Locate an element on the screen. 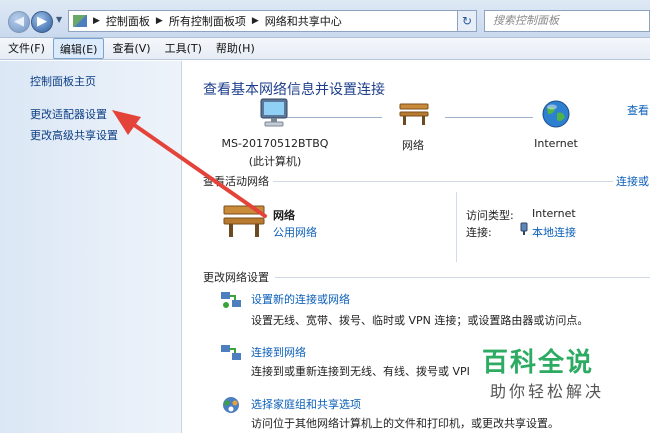  watermark-title: 百科全说 is located at coordinates (538, 363).